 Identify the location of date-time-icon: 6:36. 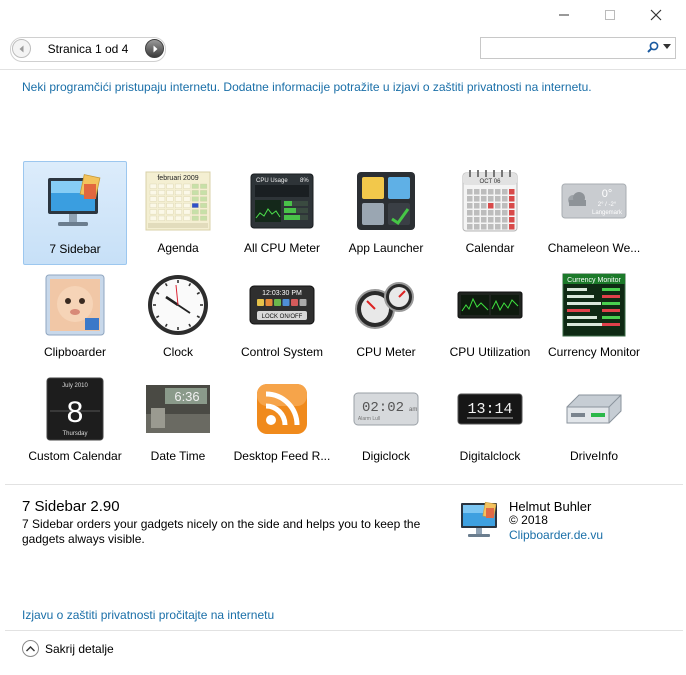
(178, 409).